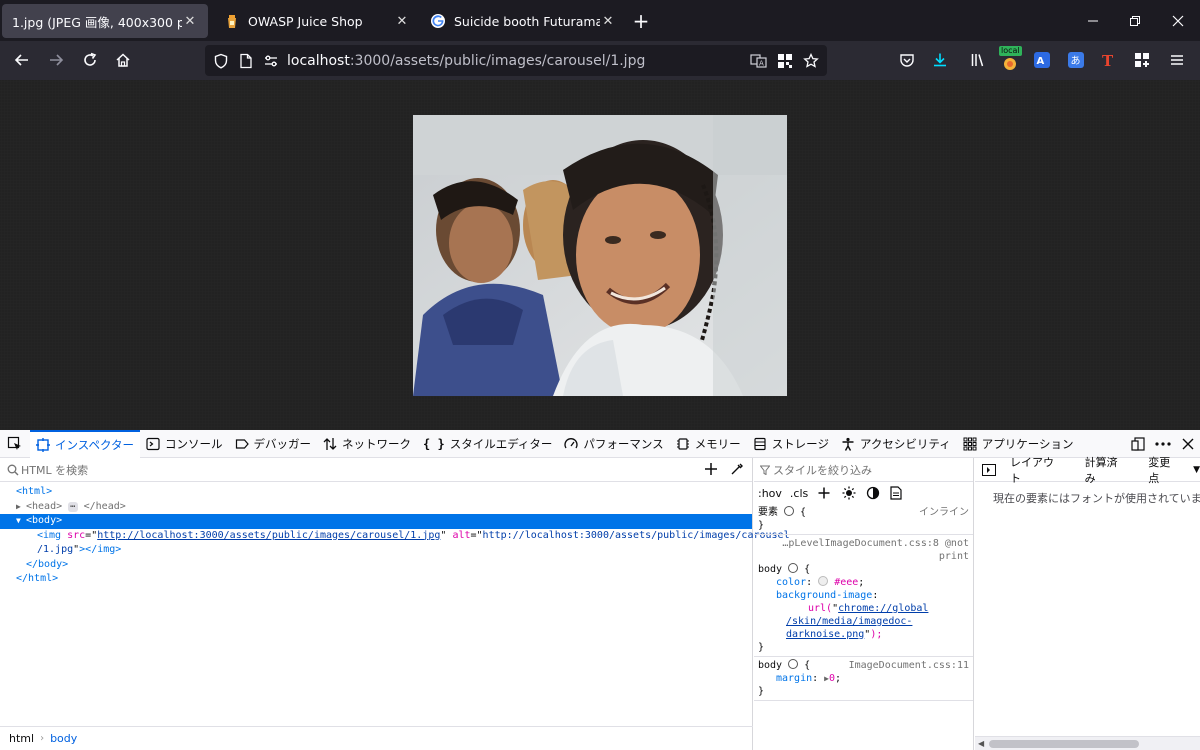 The height and width of the screenshot is (750, 1200). What do you see at coordinates (981, 743) in the screenshot?
I see `scroll-left-icon: ◀` at bounding box center [981, 743].